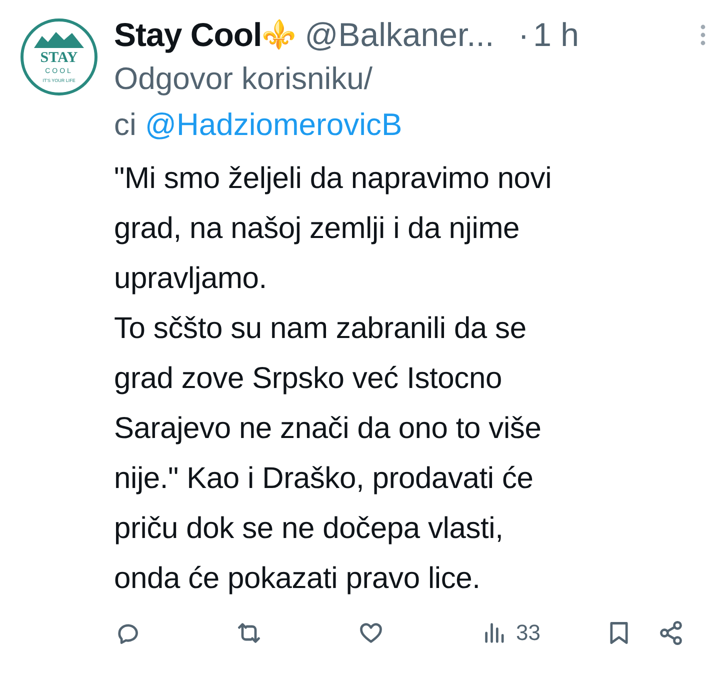  What do you see at coordinates (244, 79) in the screenshot?
I see `reply-to-text: Odgovor korisniku/` at bounding box center [244, 79].